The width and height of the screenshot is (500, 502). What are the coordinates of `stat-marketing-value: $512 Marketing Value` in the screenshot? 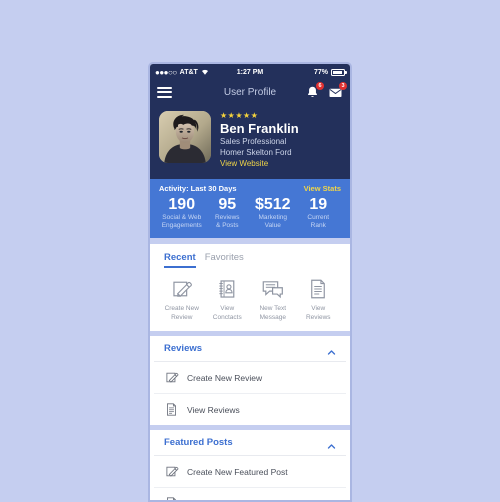 It's located at (273, 213).